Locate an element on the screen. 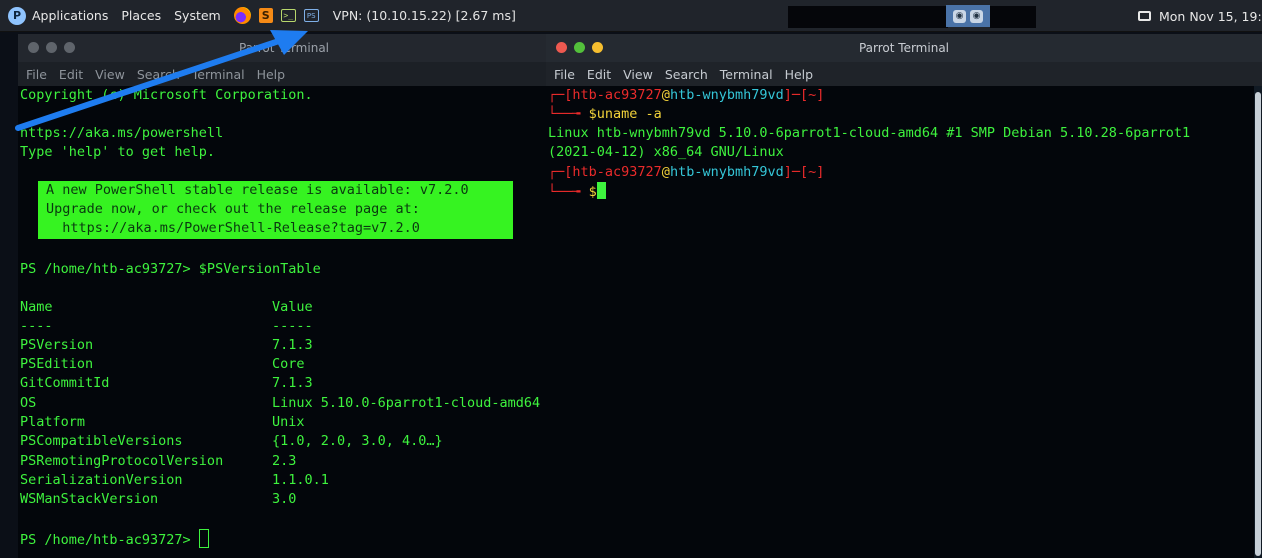 The width and height of the screenshot is (1262, 558). terminal-line: PSVersion 7.1.3 is located at coordinates (166, 345).